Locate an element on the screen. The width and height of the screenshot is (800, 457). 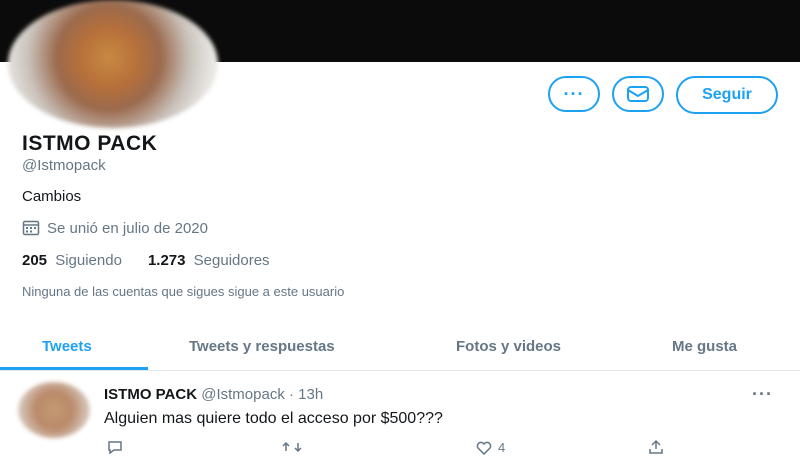
following-link: 205 Siguiendo is located at coordinates (72, 260).